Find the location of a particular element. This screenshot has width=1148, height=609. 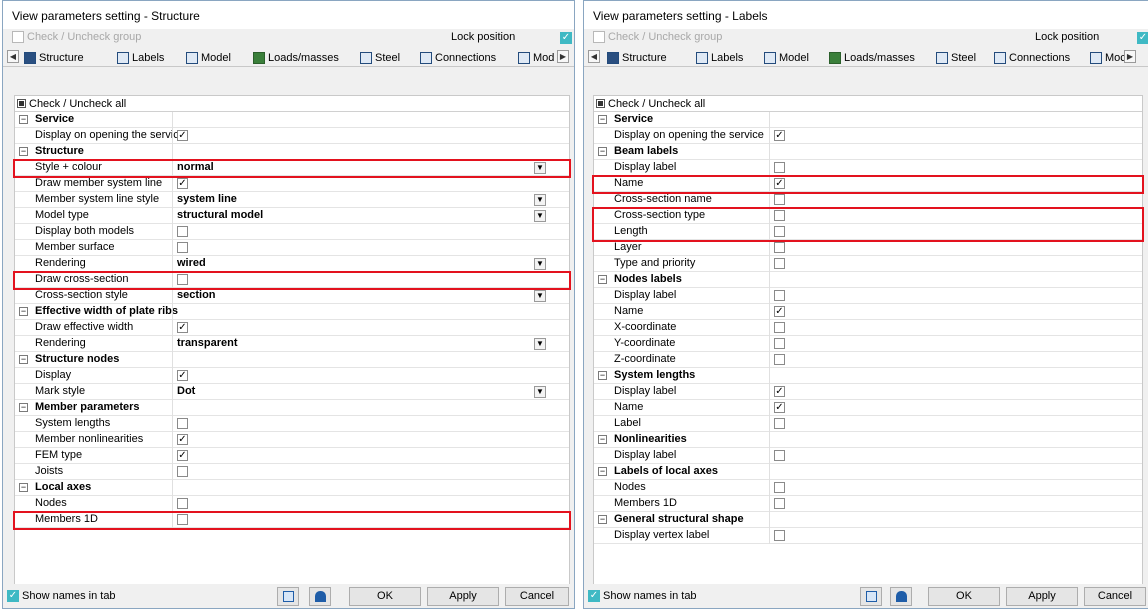

property-value-select: section is located at coordinates (196, 296).